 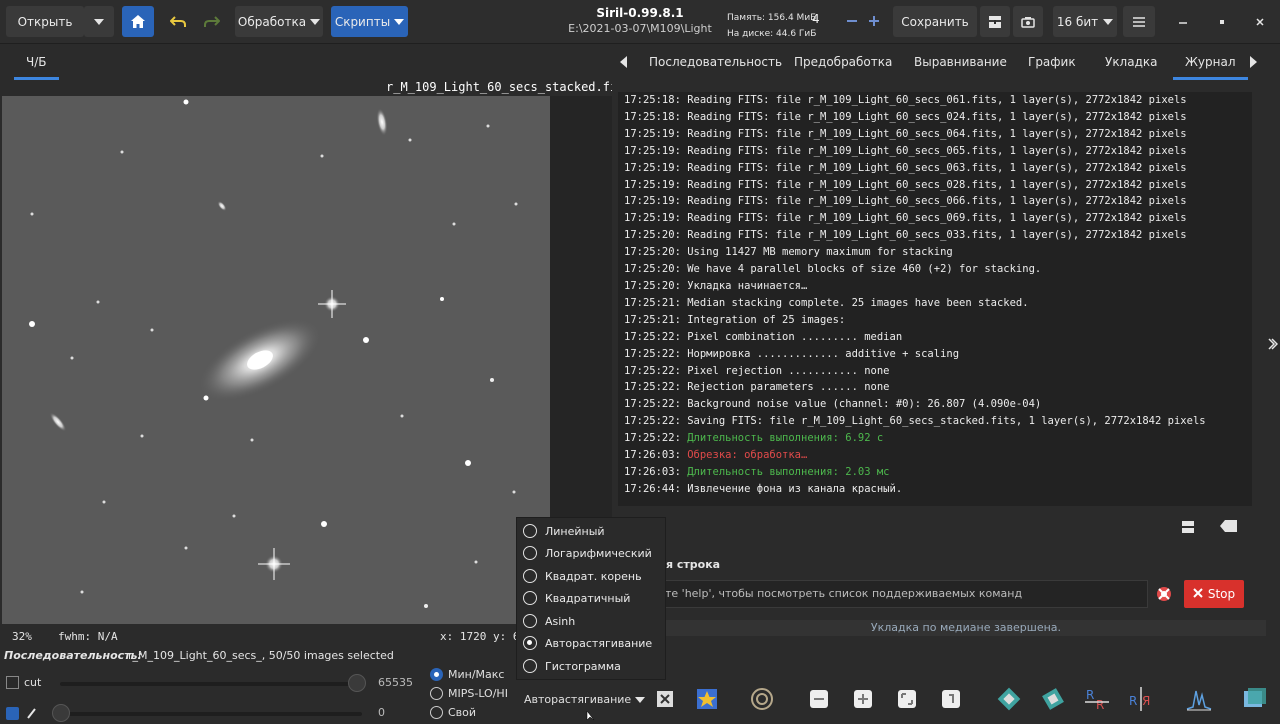 I want to click on close-icon, so click(x=1260, y=23).